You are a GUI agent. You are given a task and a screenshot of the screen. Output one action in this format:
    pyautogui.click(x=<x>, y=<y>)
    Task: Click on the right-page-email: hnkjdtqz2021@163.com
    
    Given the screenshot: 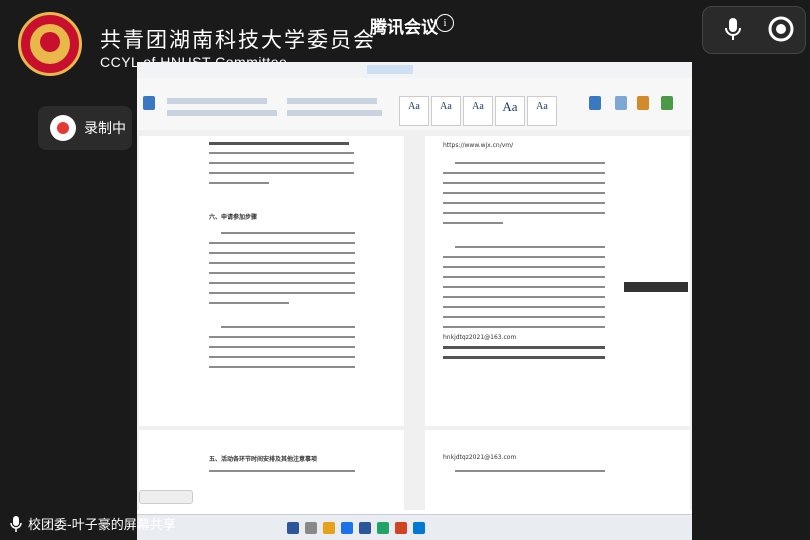 What is the action you would take?
    pyautogui.click(x=480, y=337)
    